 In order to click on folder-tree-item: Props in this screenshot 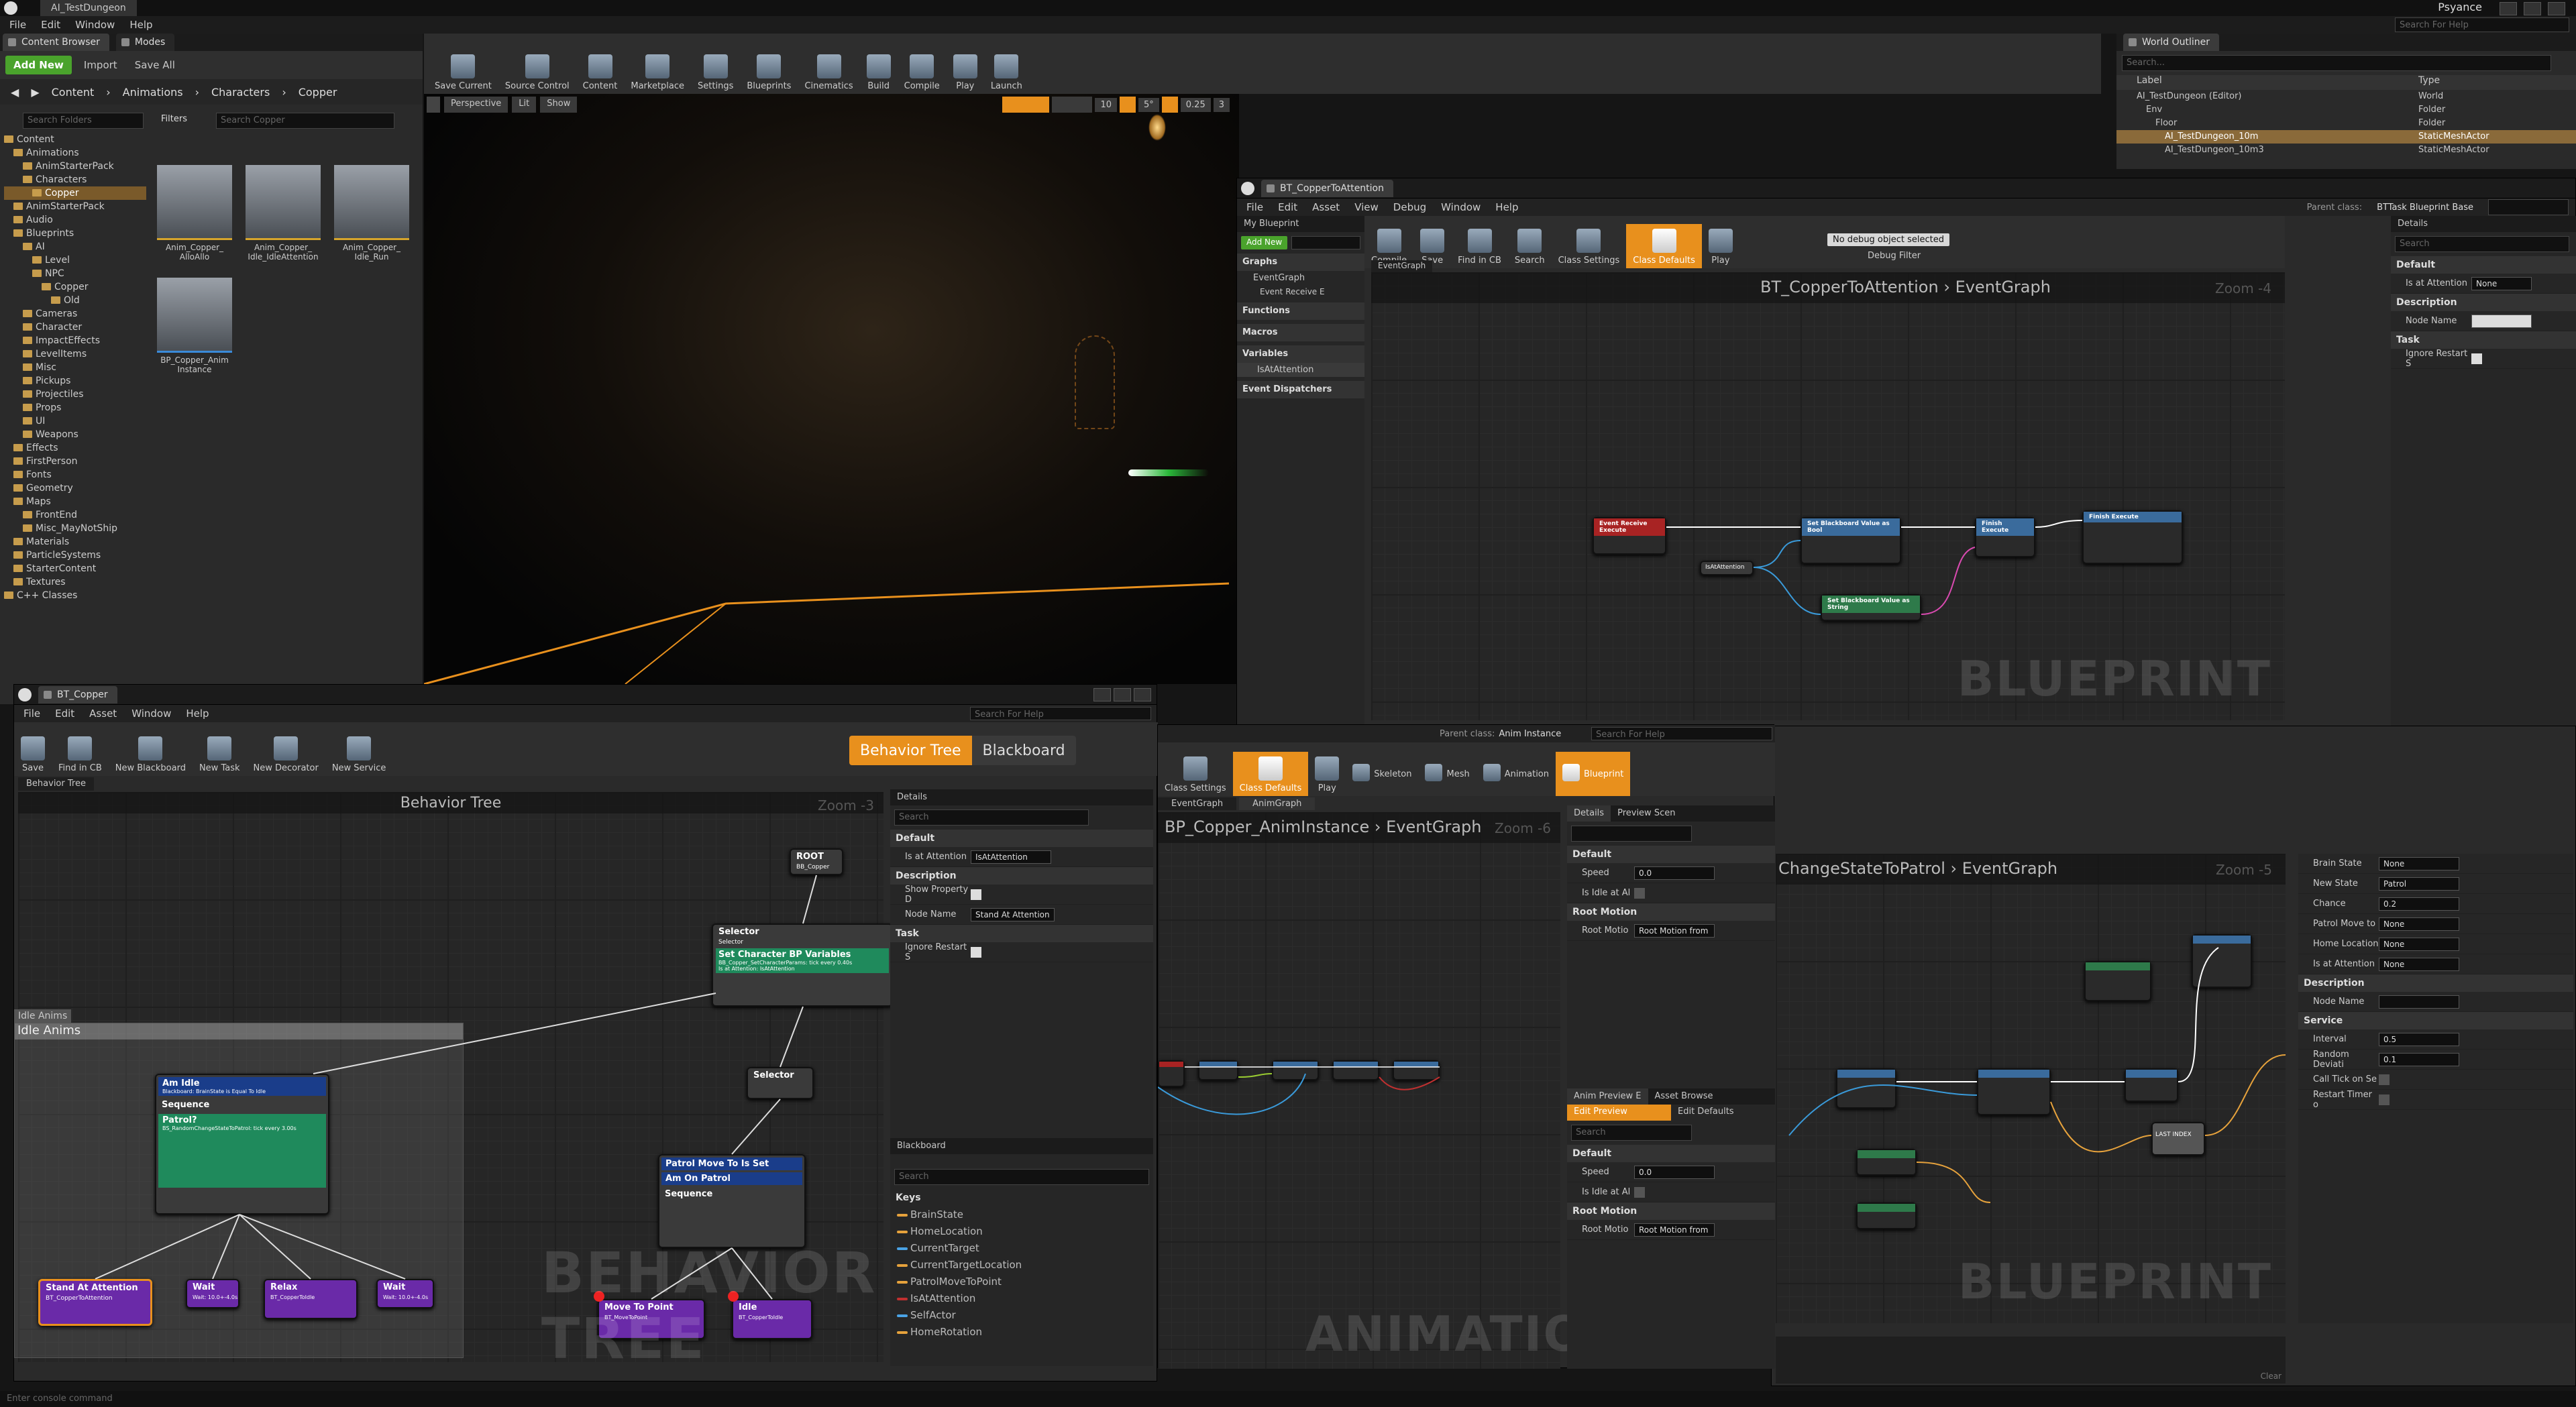, I will do `click(75, 407)`.